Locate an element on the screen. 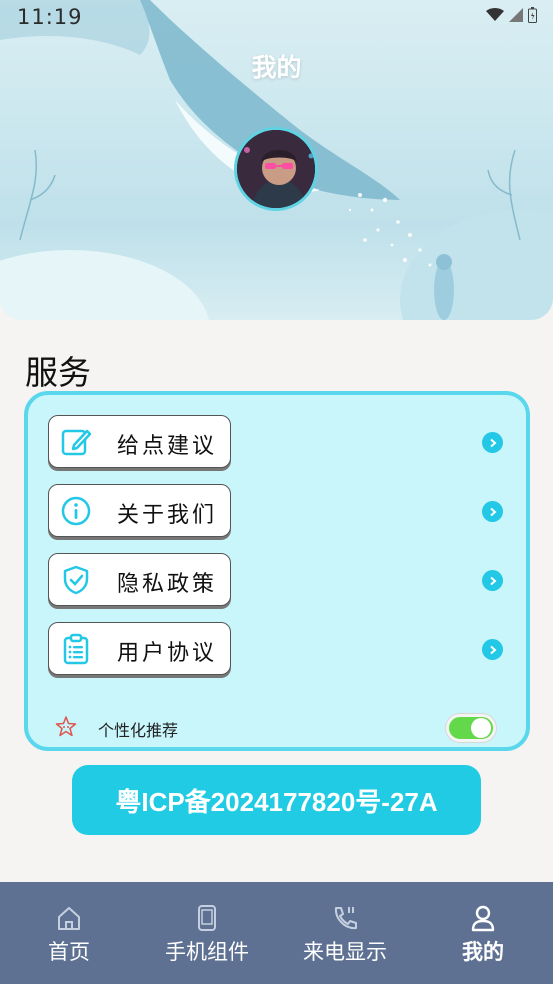 The height and width of the screenshot is (984, 553). menu-label: 用户协议 is located at coordinates (167, 653).